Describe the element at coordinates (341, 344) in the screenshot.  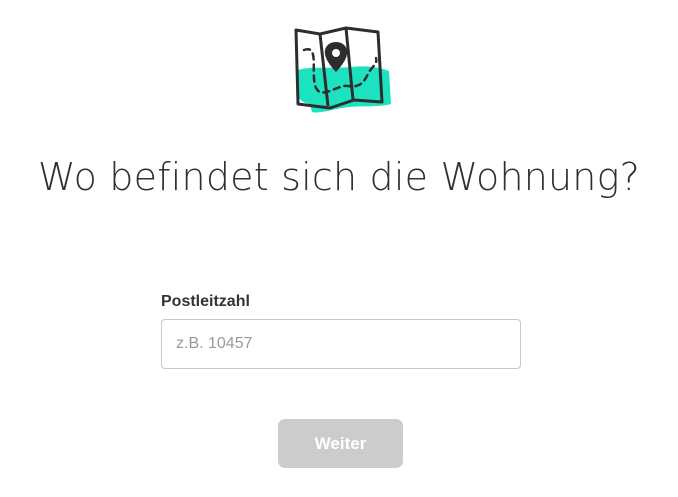
I see `postcode-input` at that location.